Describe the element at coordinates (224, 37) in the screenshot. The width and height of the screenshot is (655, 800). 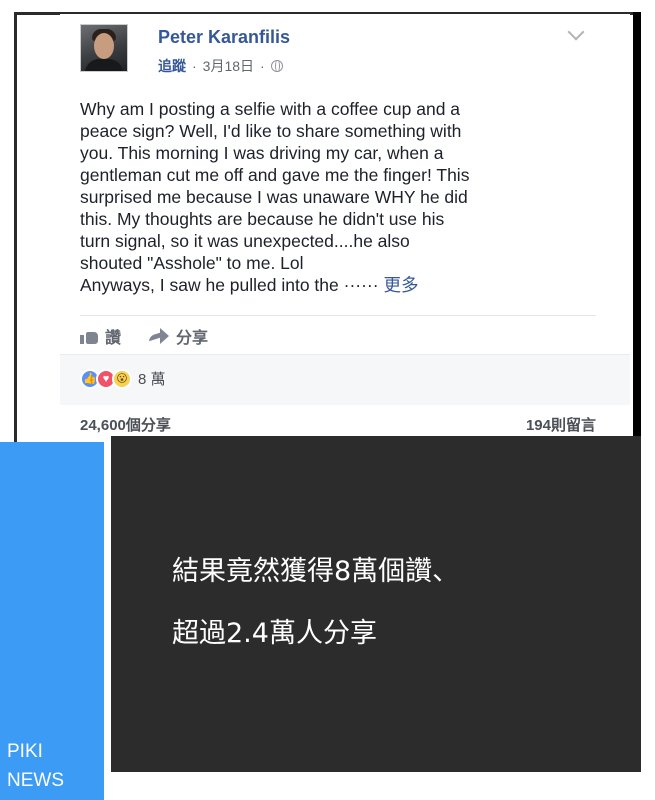
I see `author-name: Peter Karanfilis` at that location.